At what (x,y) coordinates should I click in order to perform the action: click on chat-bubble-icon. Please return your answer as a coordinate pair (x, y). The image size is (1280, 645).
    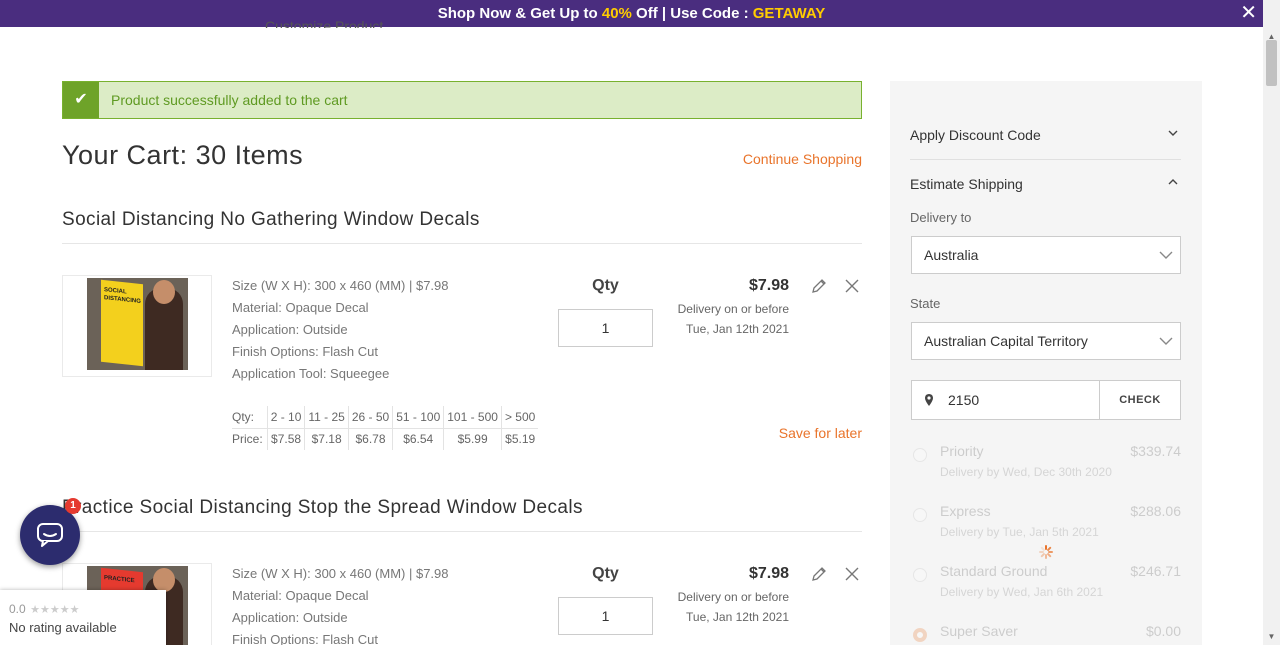
    Looking at the image, I should click on (50, 535).